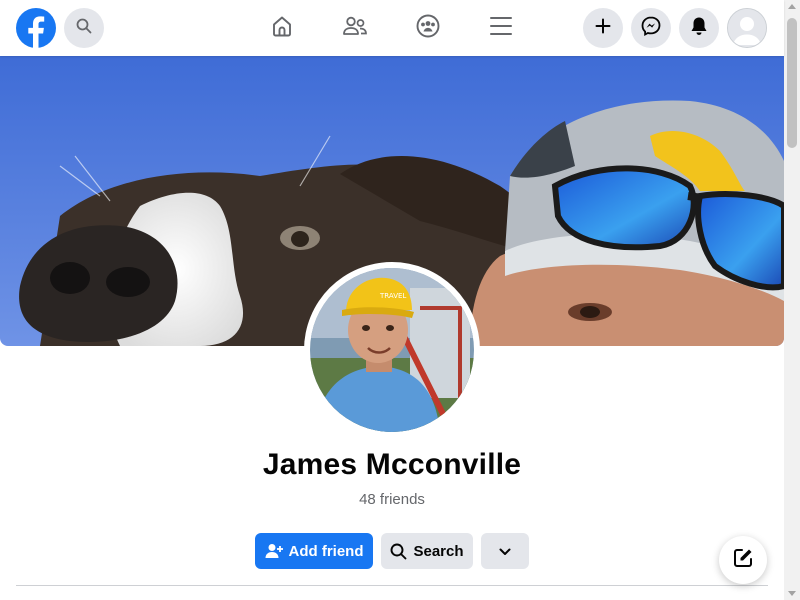 This screenshot has width=800, height=600. I want to click on chevron-down-icon, so click(505, 551).